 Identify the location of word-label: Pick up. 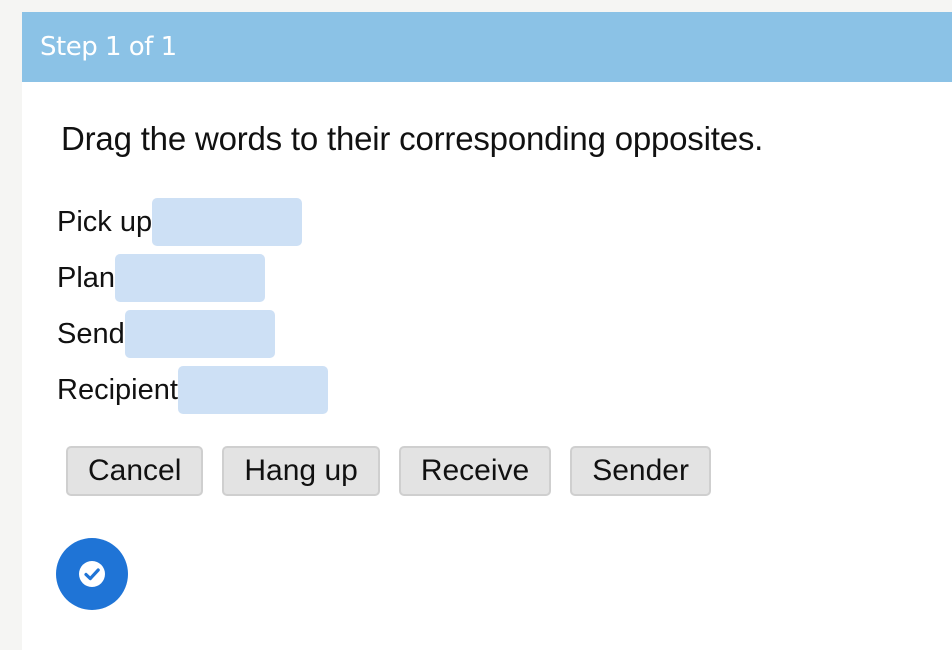
(105, 221).